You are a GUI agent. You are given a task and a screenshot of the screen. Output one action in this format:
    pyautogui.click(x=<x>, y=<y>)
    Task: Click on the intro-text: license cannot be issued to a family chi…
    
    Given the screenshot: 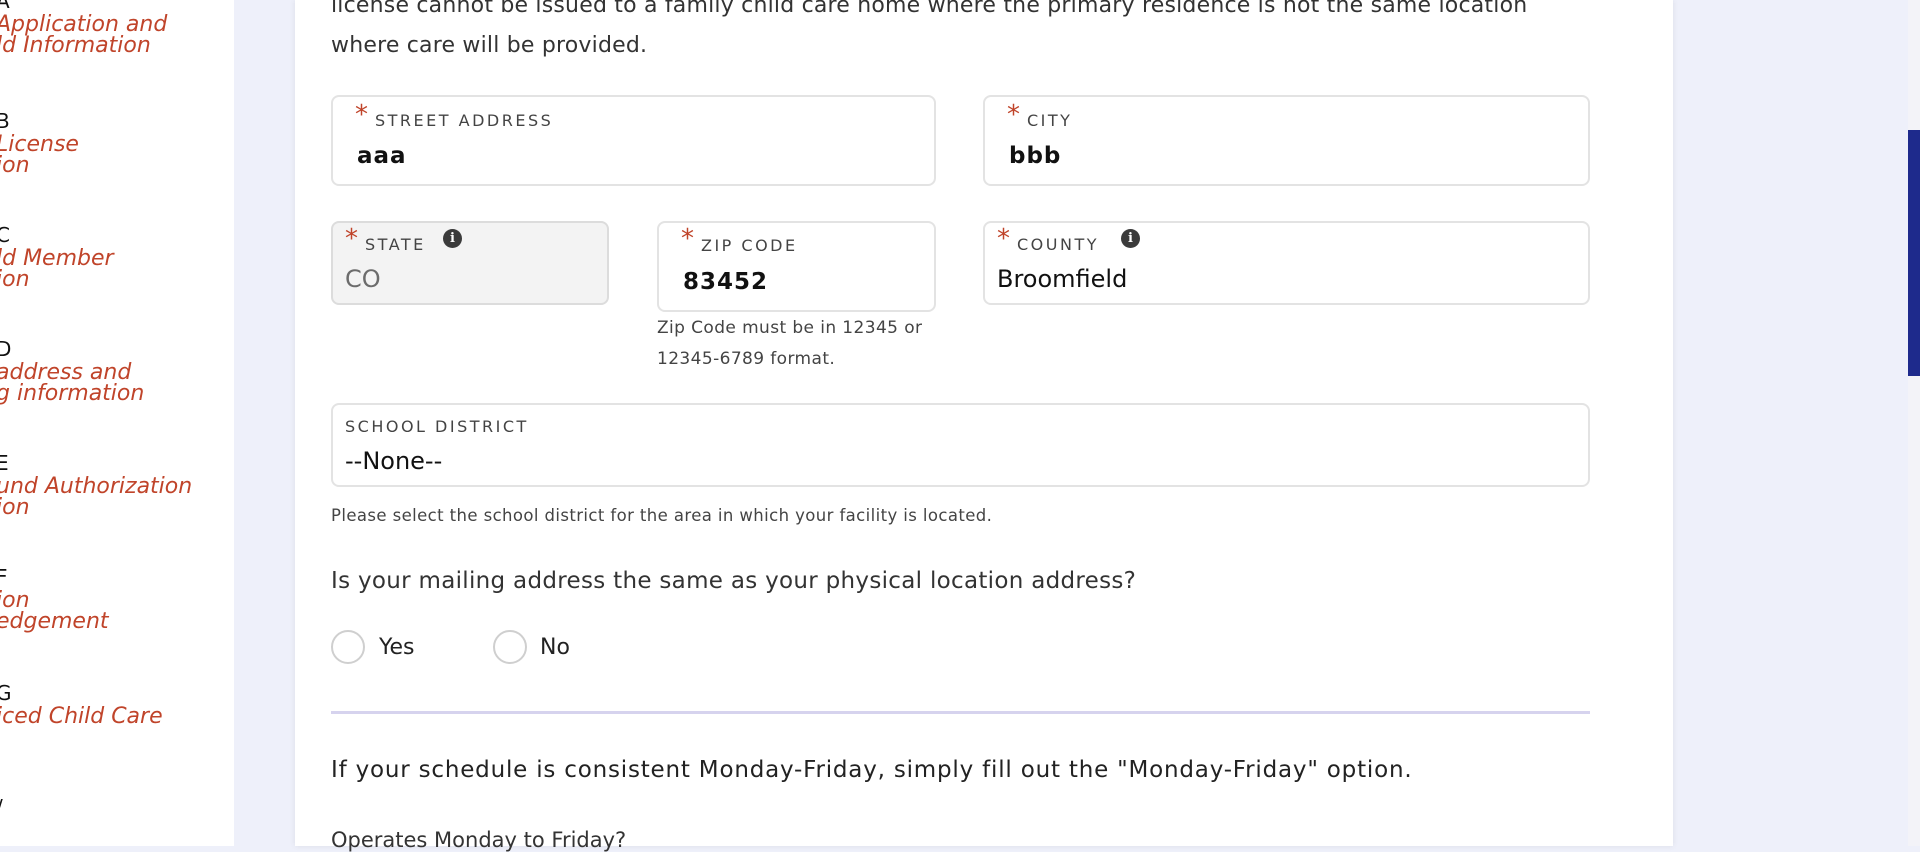 What is the action you would take?
    pyautogui.click(x=981, y=33)
    